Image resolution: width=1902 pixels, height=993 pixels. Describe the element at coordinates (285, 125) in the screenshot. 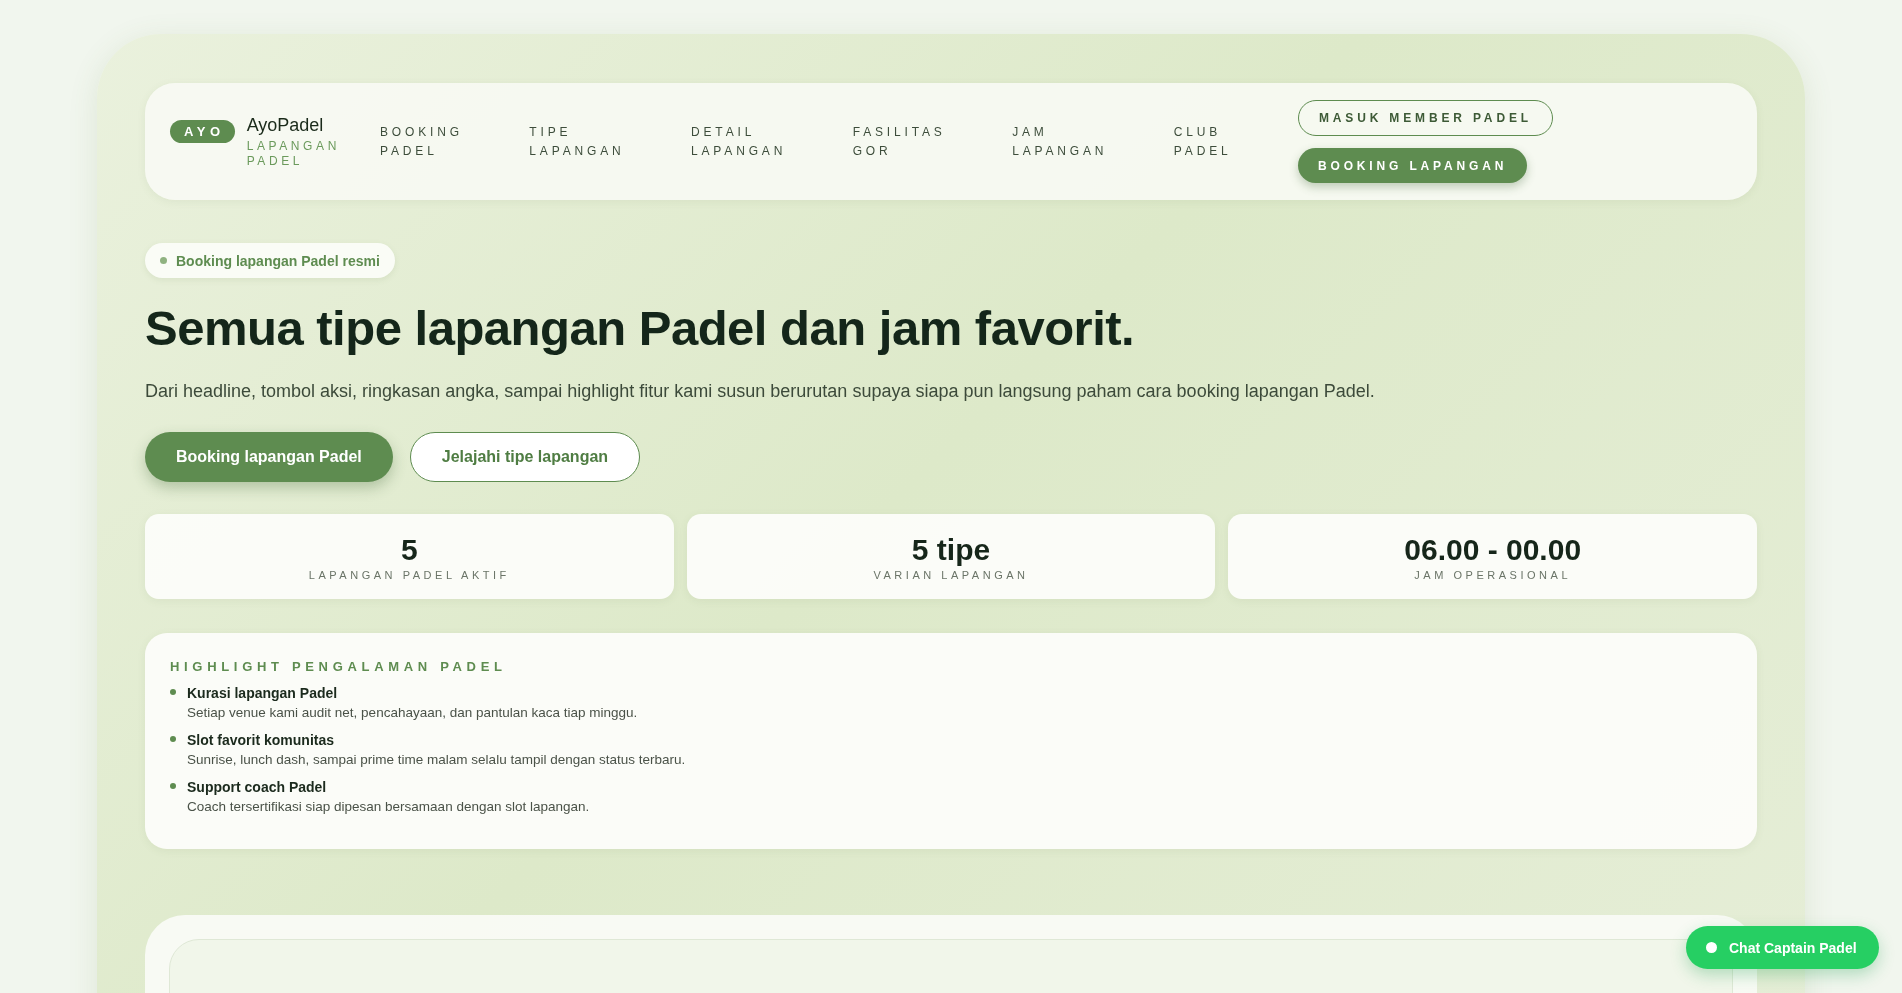

I see `brand-name: AyoPadel` at that location.